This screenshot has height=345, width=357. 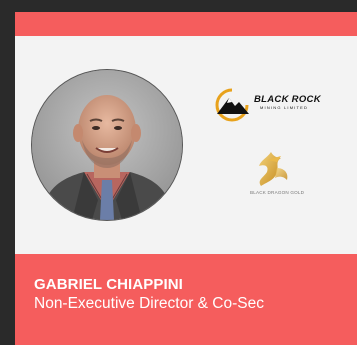 What do you see at coordinates (284, 107) in the screenshot?
I see `black-rock-logo-subtitle: MINING LIMITED` at bounding box center [284, 107].